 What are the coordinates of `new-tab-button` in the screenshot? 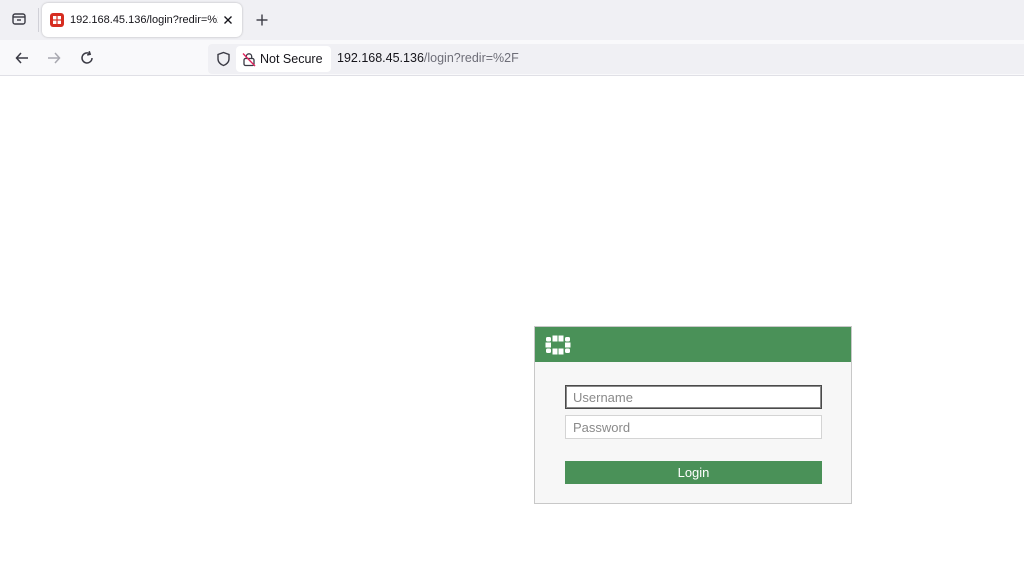 It's located at (262, 20).